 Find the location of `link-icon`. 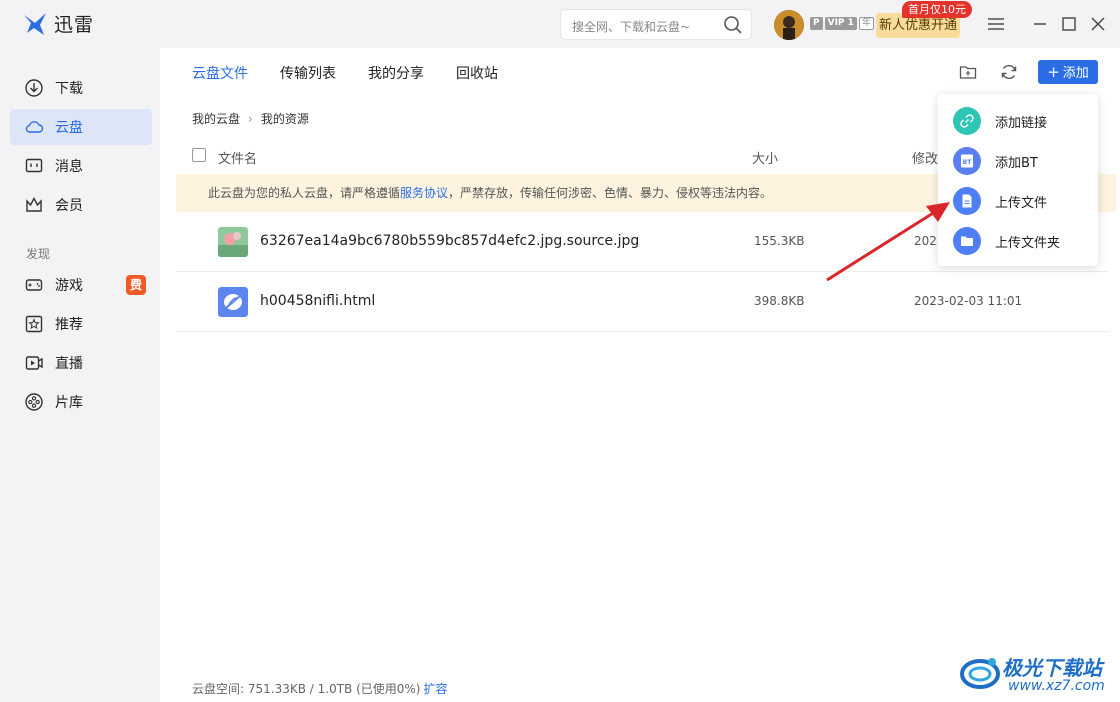

link-icon is located at coordinates (967, 121).